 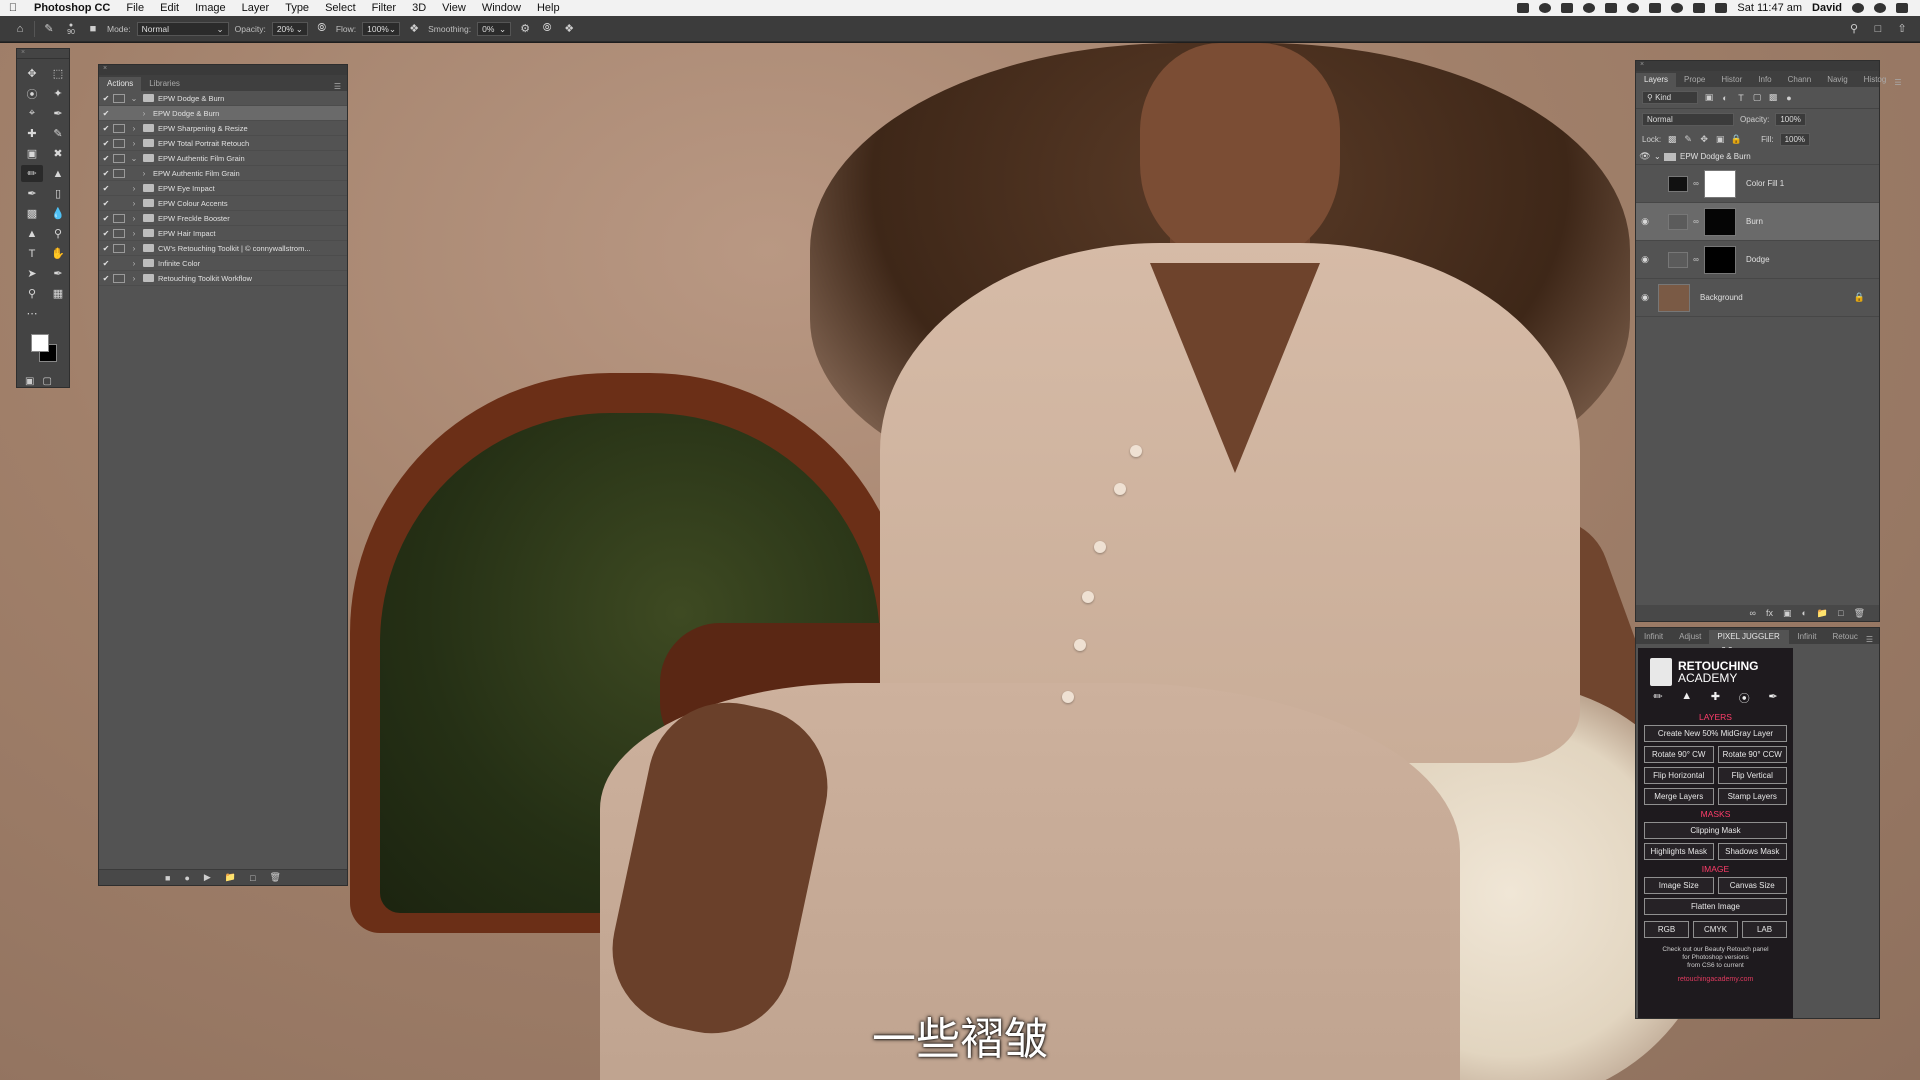 What do you see at coordinates (71, 29) in the screenshot?
I see `brush-size-picker: ● 90` at bounding box center [71, 29].